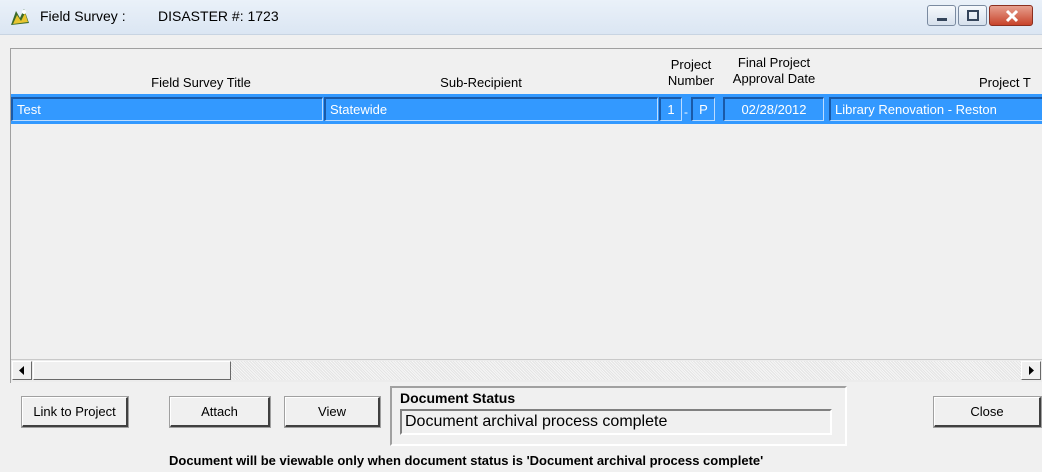 The height and width of the screenshot is (472, 1042). Describe the element at coordinates (201, 83) in the screenshot. I see `column-header-title: Field Survey Title` at that location.